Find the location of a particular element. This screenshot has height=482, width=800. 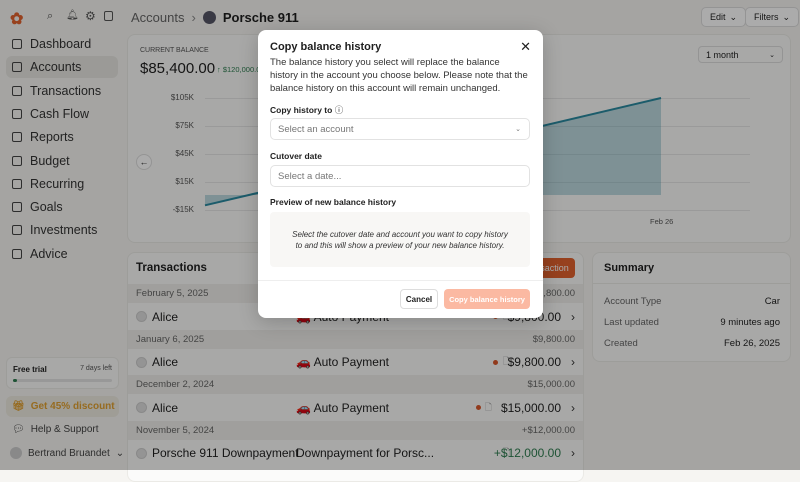

cutover-label: Cutover date is located at coordinates (296, 156).